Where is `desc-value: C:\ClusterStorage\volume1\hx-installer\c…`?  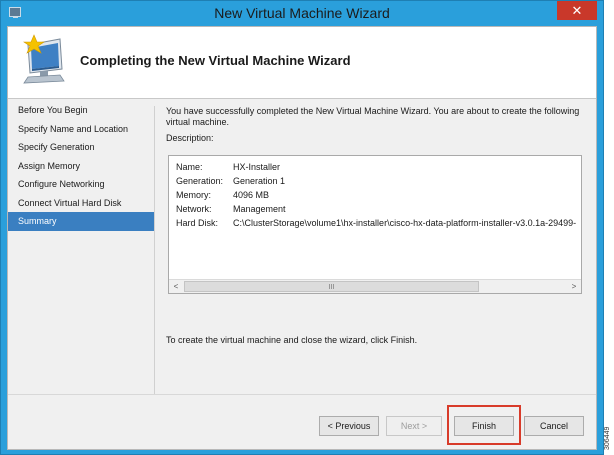 desc-value: C:\ClusterStorage\volume1\hx-installer\c… is located at coordinates (405, 223).